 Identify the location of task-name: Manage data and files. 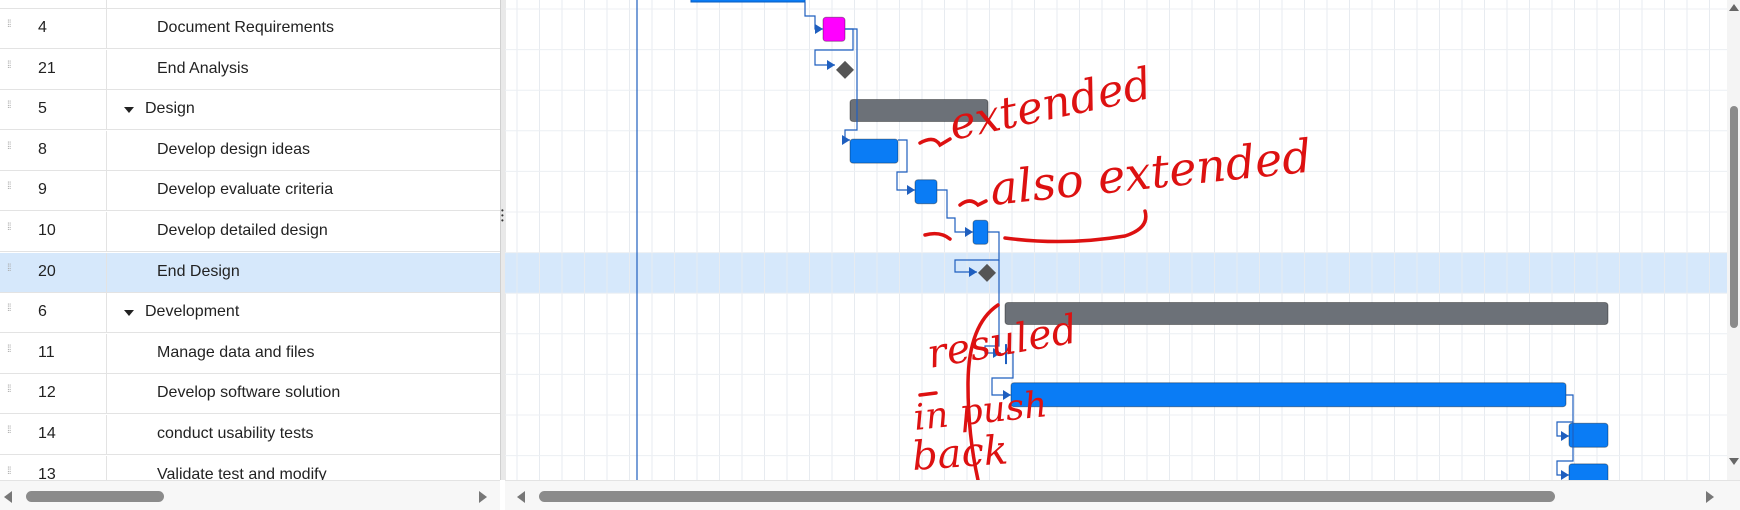
(236, 352).